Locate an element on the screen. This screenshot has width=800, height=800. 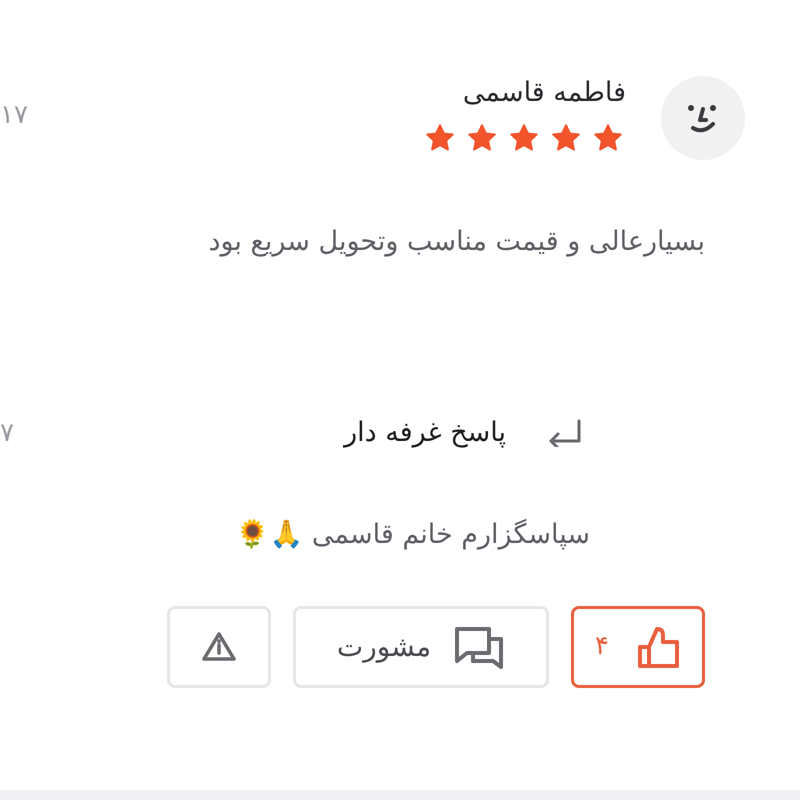
reply-date: ۷ is located at coordinates (7, 433).